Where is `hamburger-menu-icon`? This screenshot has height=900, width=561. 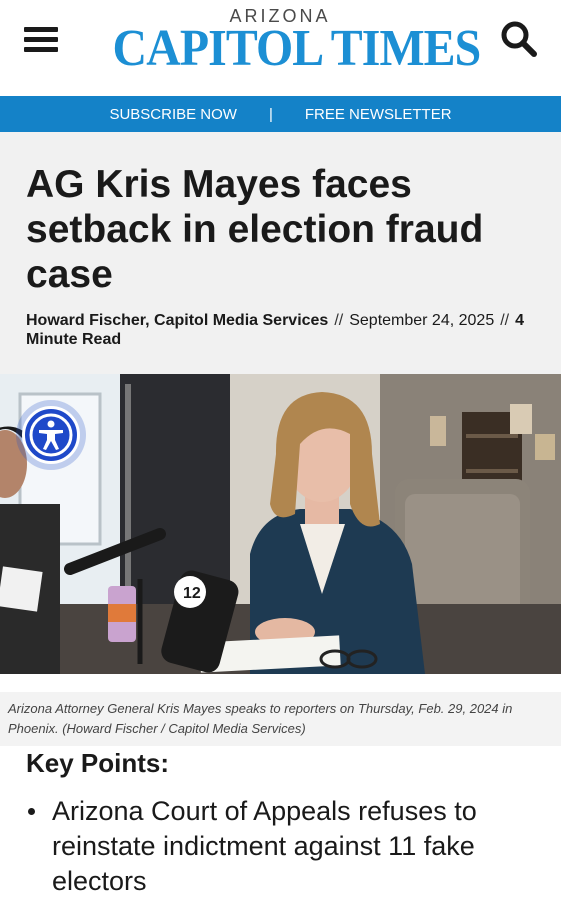 hamburger-menu-icon is located at coordinates (42, 40).